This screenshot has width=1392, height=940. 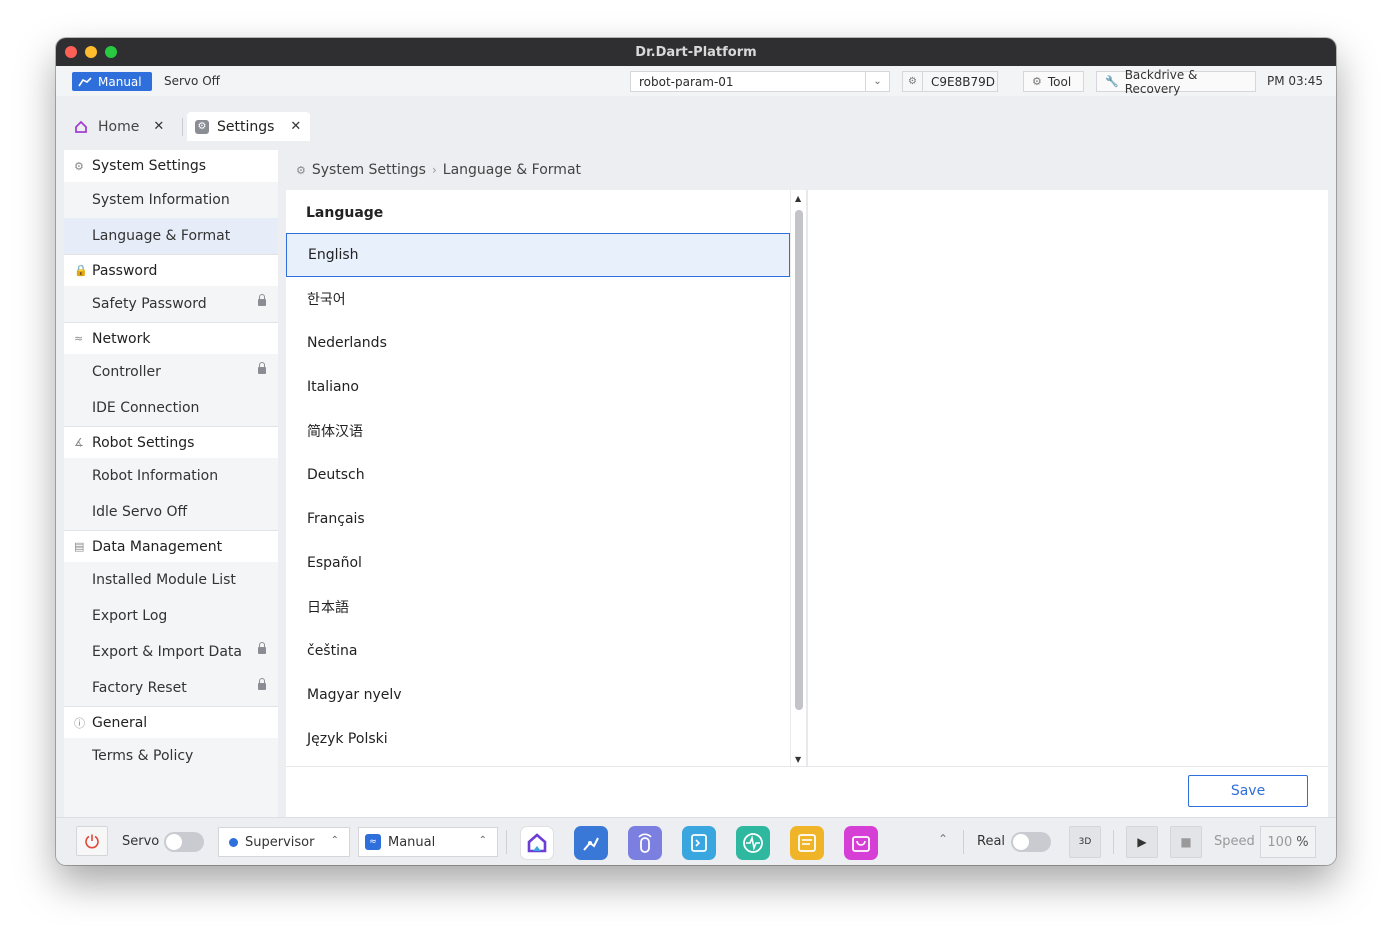 I want to click on language-option-label: Magyar nyelv, so click(x=354, y=695).